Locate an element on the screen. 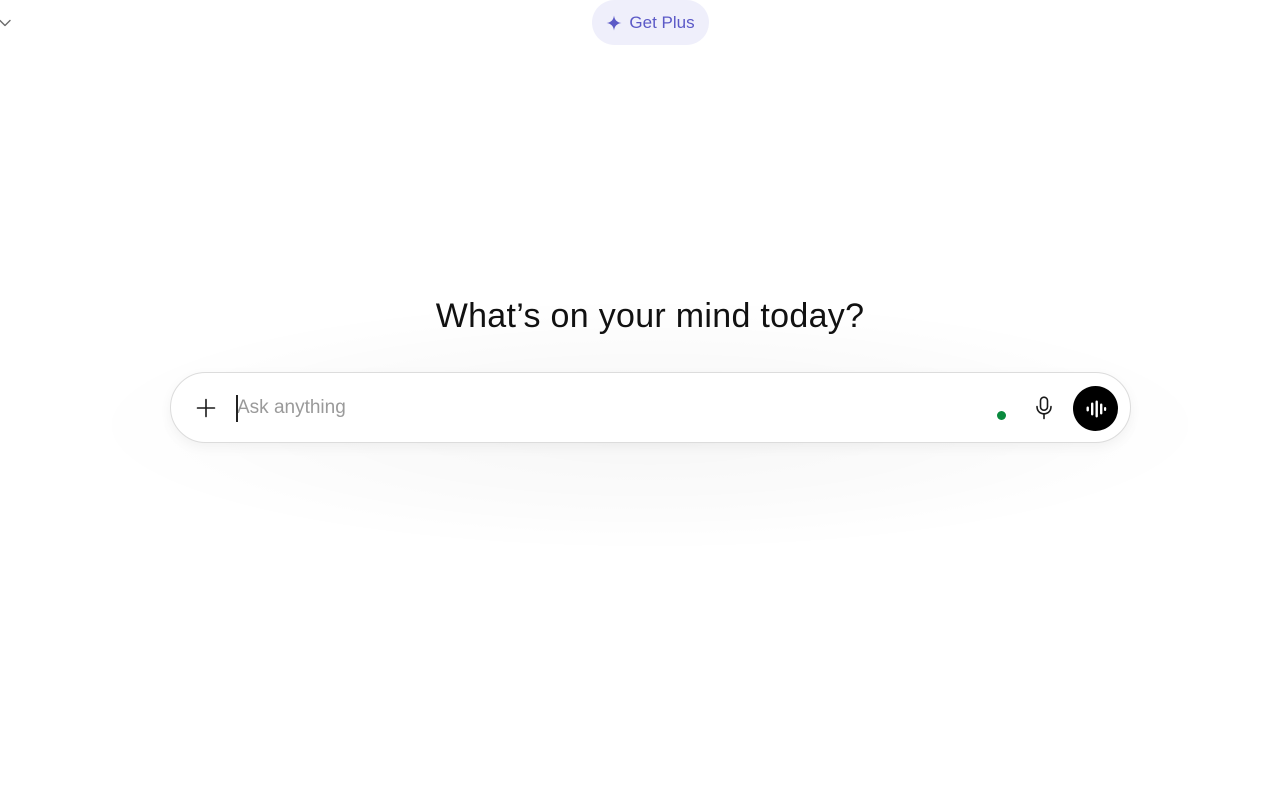 Image resolution: width=1280 pixels, height=793 pixels. plus-icon is located at coordinates (206, 408).